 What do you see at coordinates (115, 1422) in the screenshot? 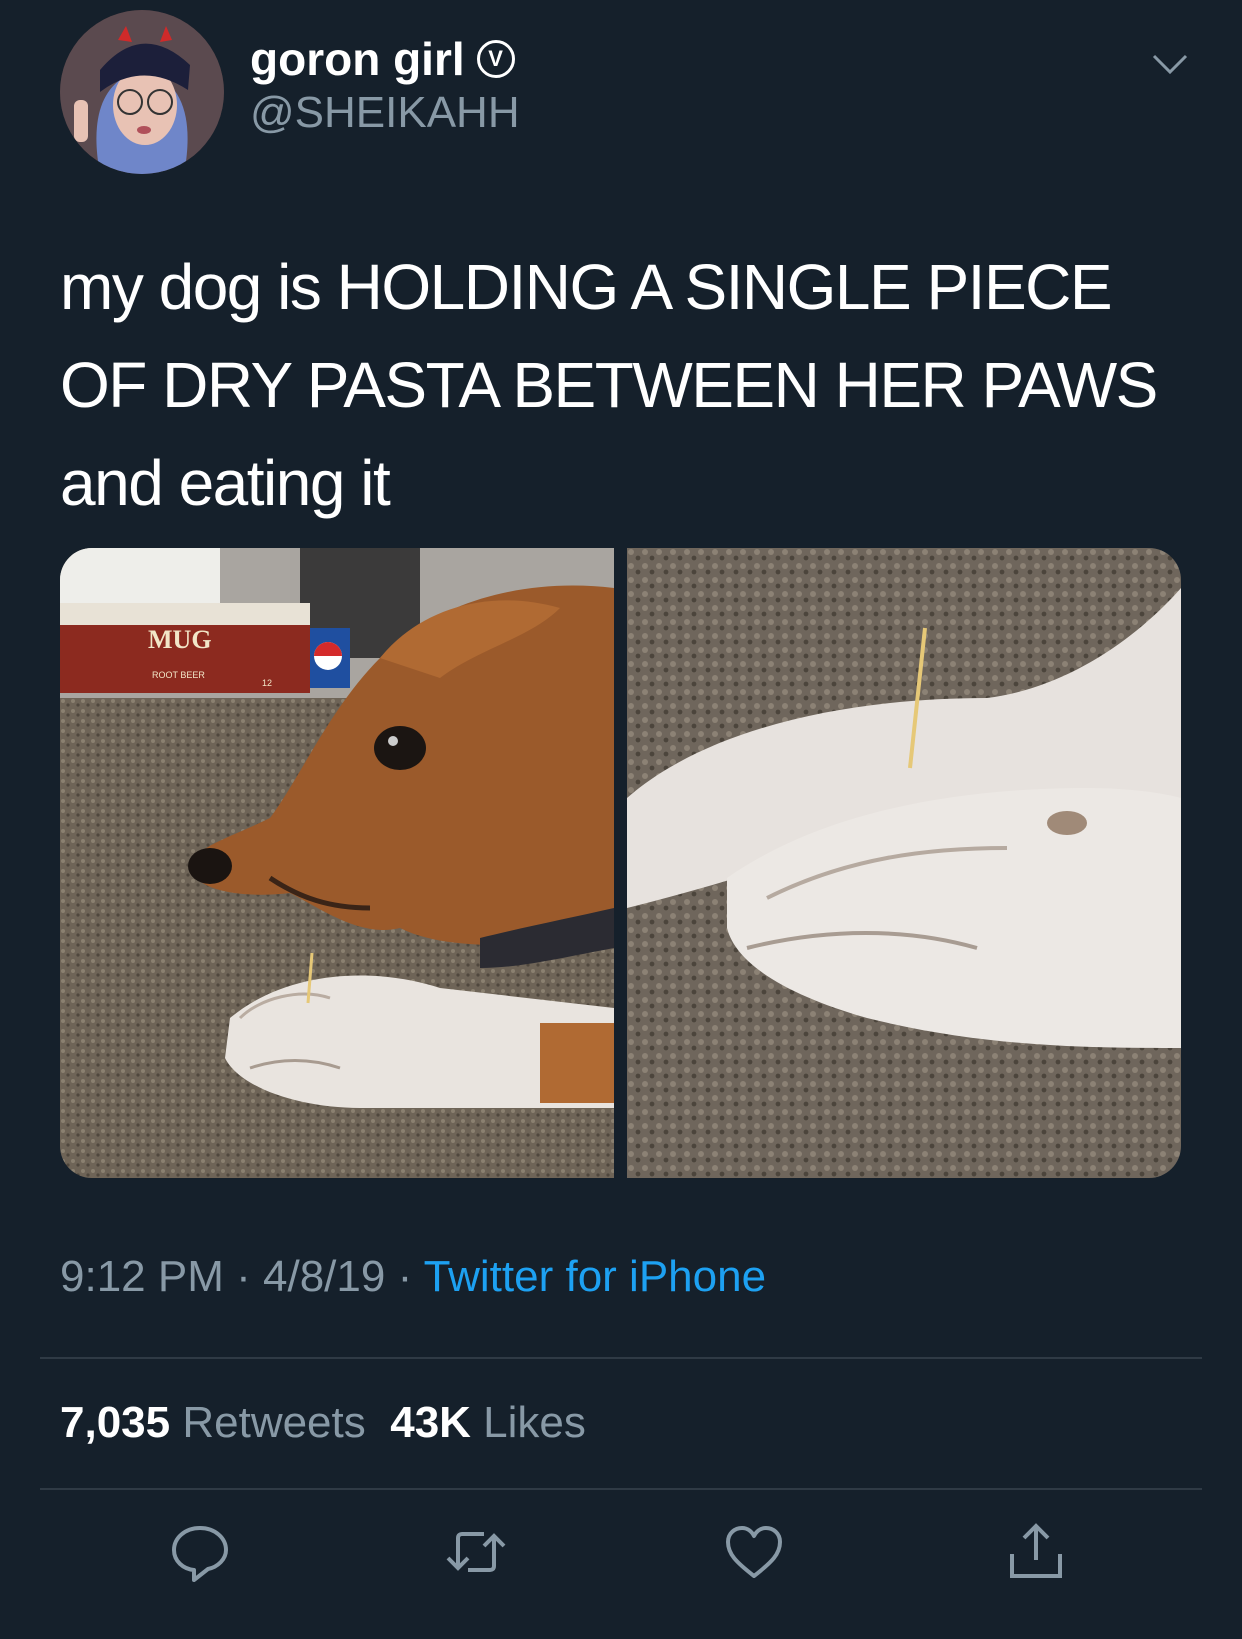
I see `retweets-count: 7,035` at bounding box center [115, 1422].